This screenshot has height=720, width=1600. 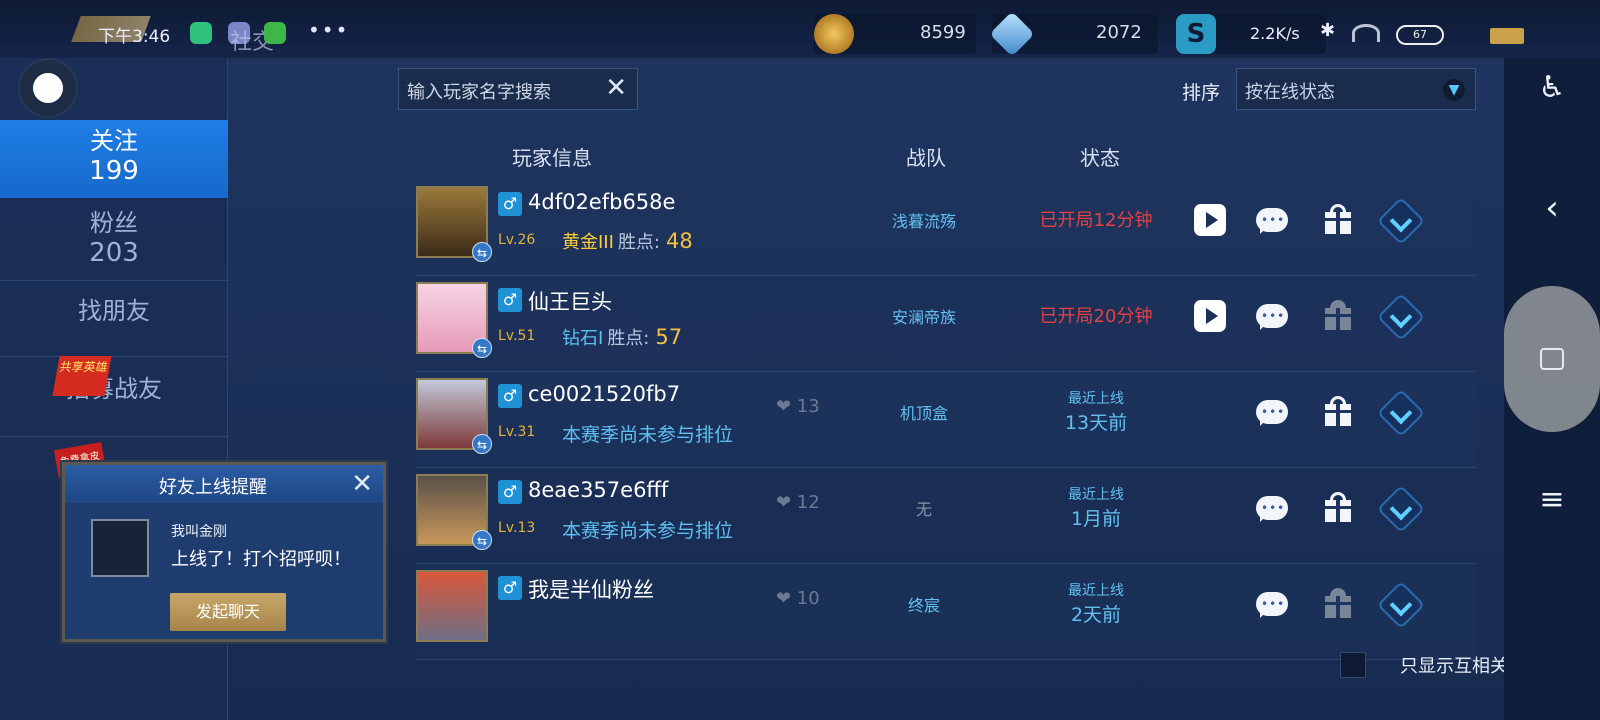 What do you see at coordinates (1100, 158) in the screenshot?
I see `col-status: 状态` at bounding box center [1100, 158].